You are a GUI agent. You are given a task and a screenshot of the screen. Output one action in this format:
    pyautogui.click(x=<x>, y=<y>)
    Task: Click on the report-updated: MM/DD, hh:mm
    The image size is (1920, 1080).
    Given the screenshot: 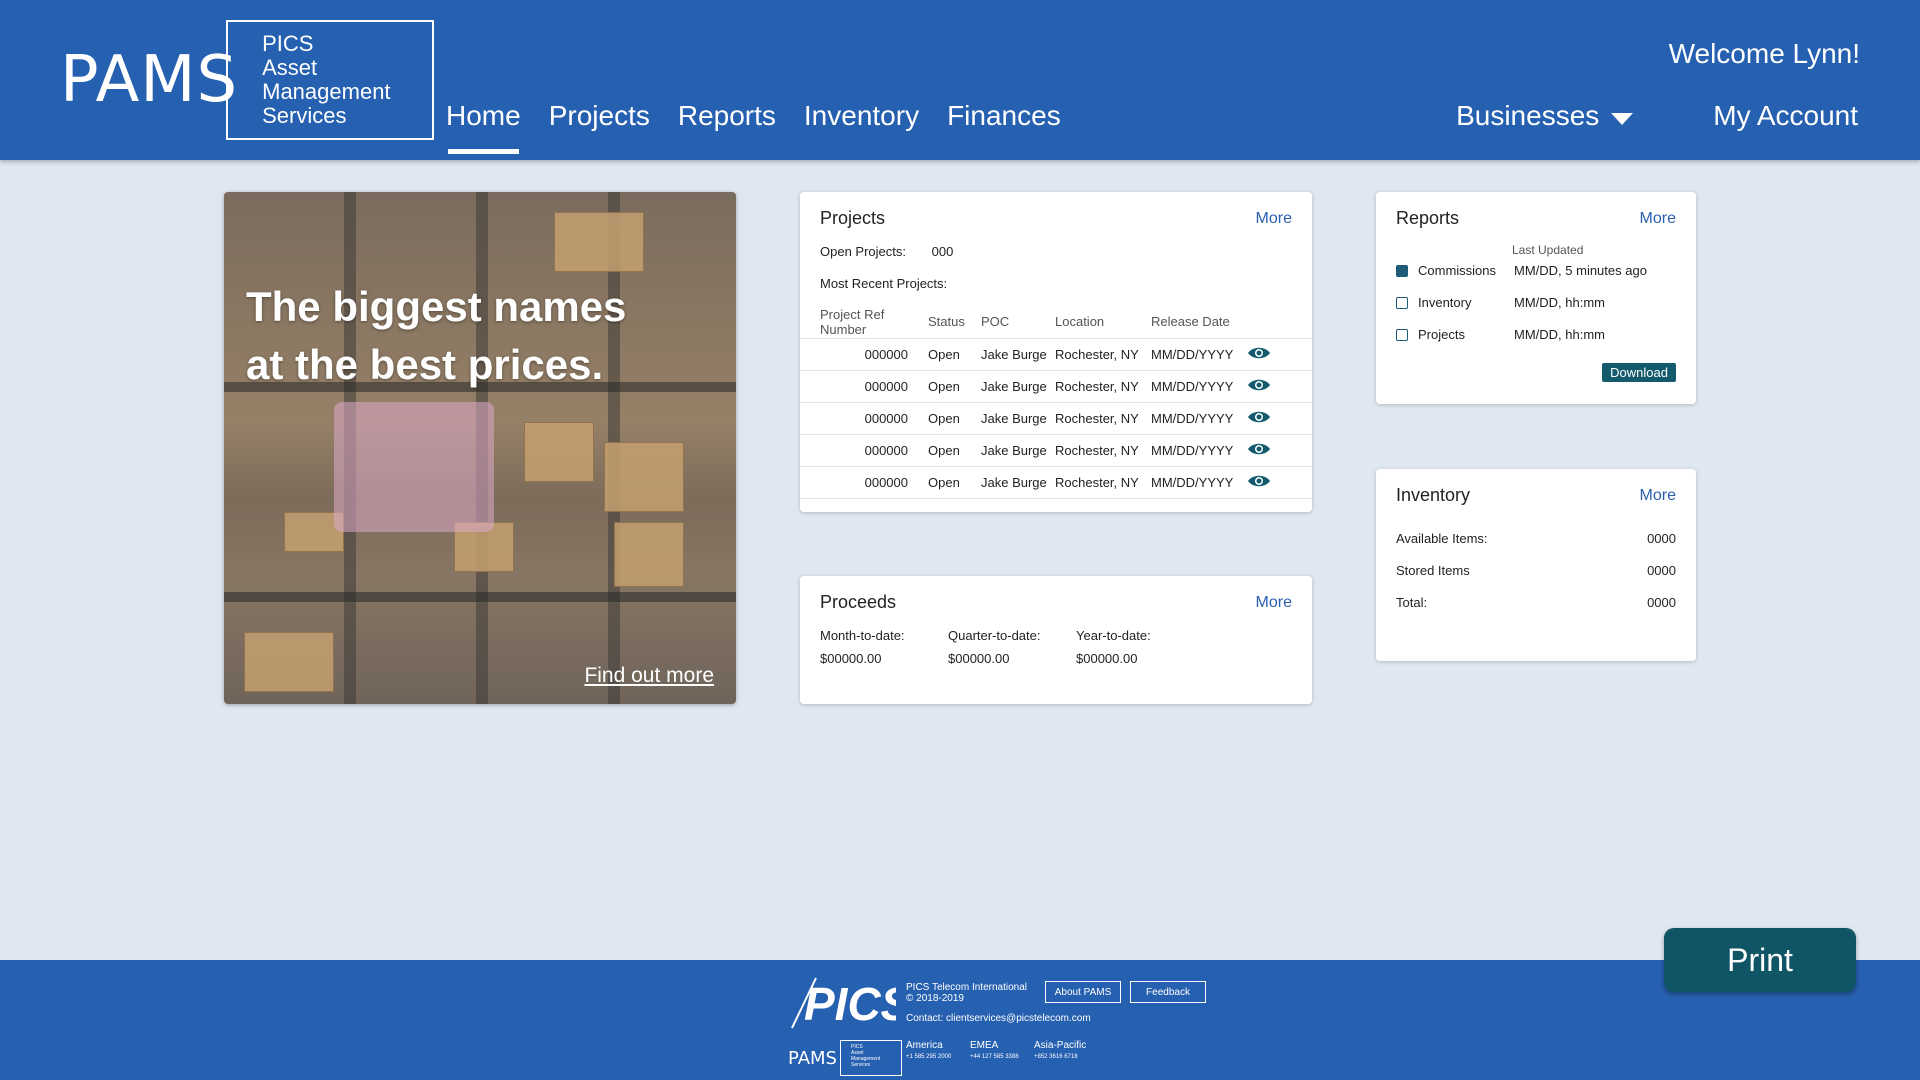 What is the action you would take?
    pyautogui.click(x=1559, y=302)
    